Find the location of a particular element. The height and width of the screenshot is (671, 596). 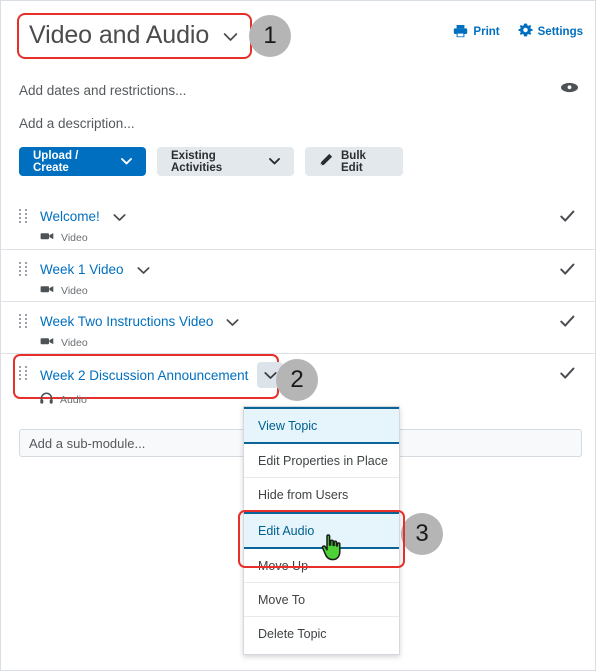

annotation-badge-2: 2 is located at coordinates (297, 380).